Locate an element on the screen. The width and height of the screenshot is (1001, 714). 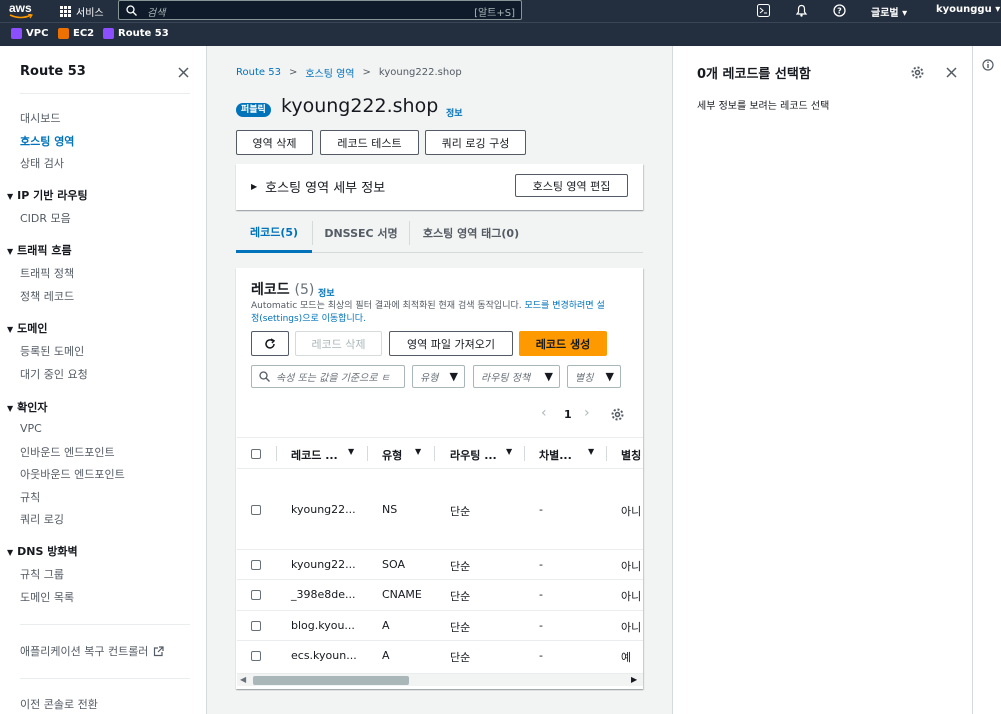
help-icon: ? is located at coordinates (839, 10).